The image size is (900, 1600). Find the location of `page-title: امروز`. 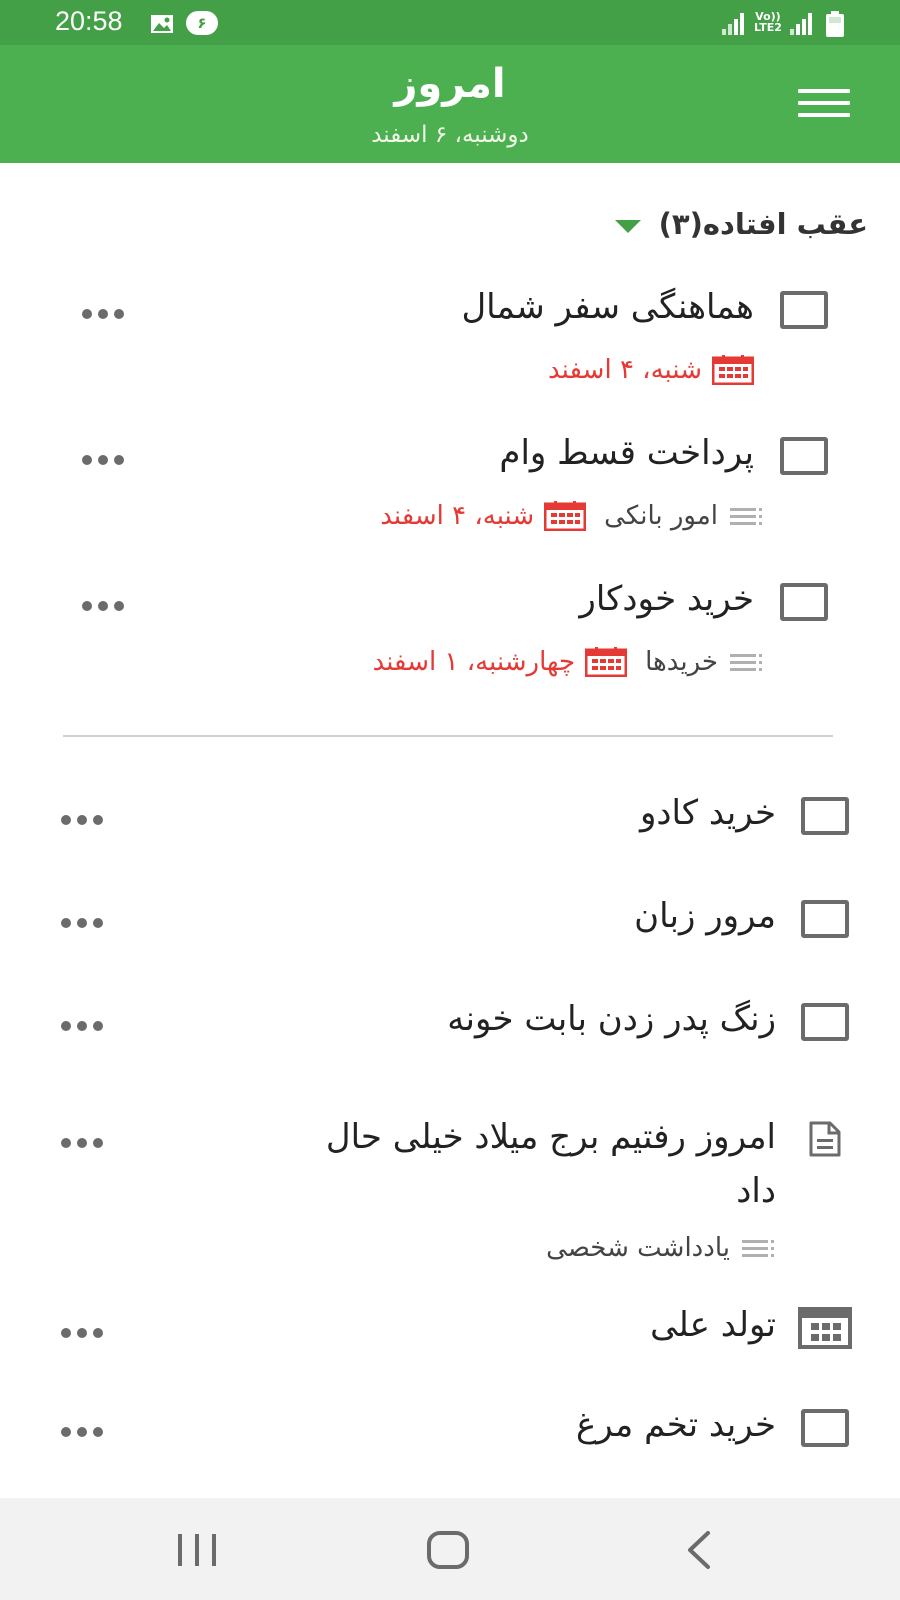

page-title: امروز is located at coordinates (450, 84).